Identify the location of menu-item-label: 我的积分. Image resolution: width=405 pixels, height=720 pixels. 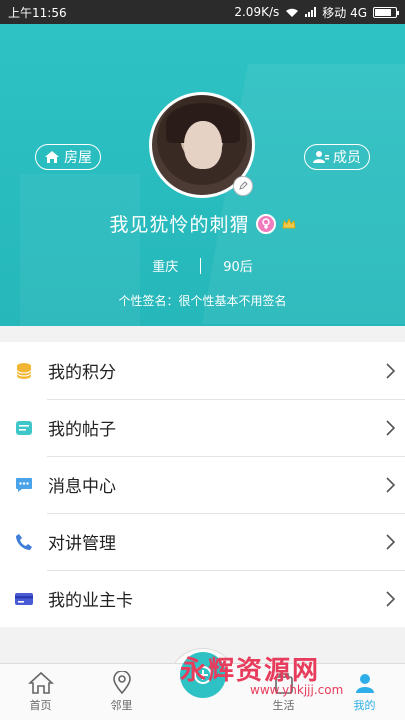
(82, 373).